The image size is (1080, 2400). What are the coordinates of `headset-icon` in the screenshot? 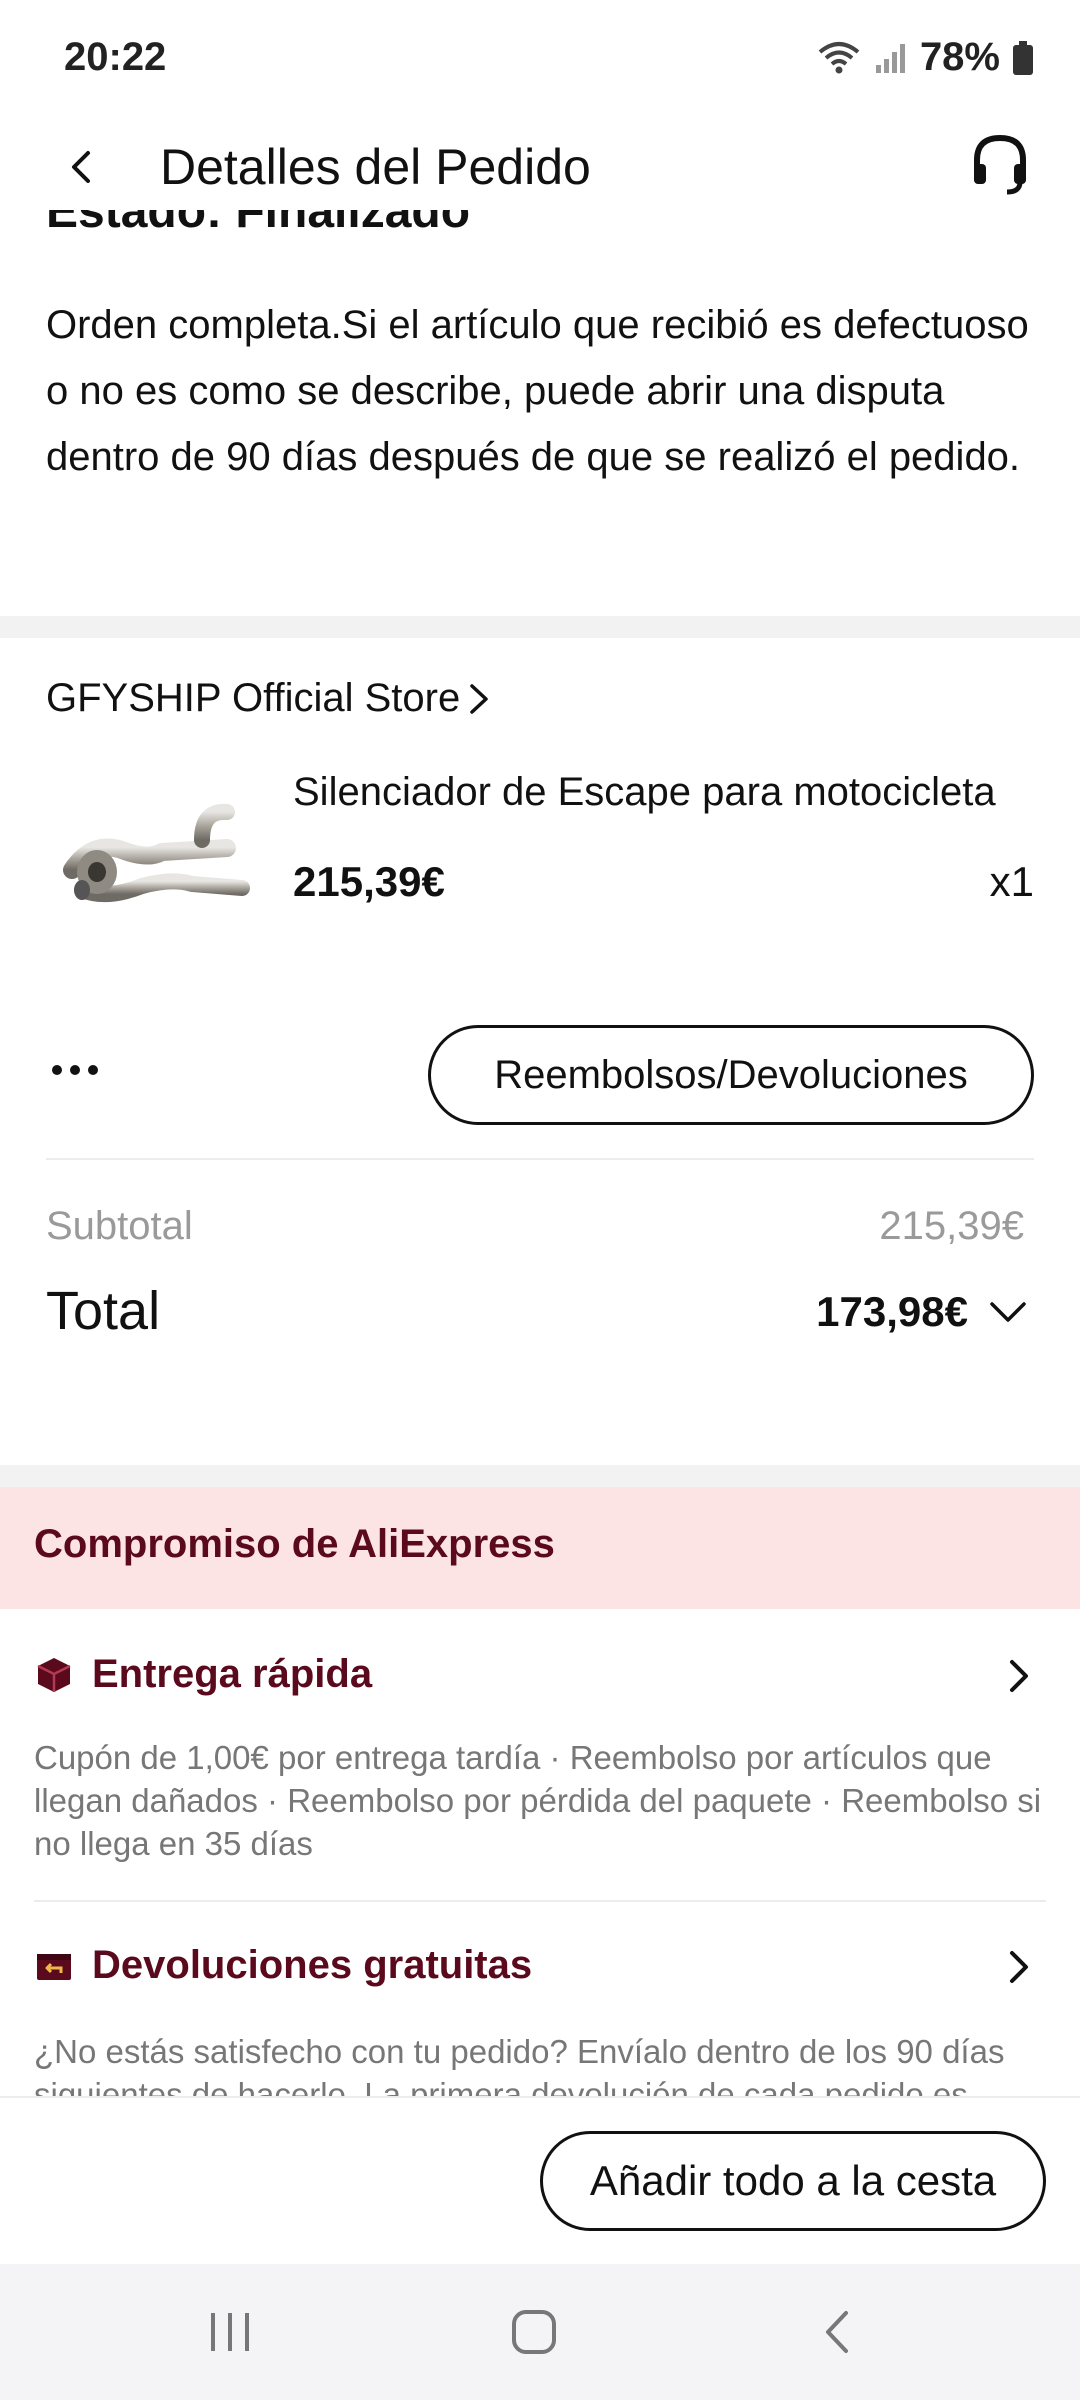 It's located at (1000, 164).